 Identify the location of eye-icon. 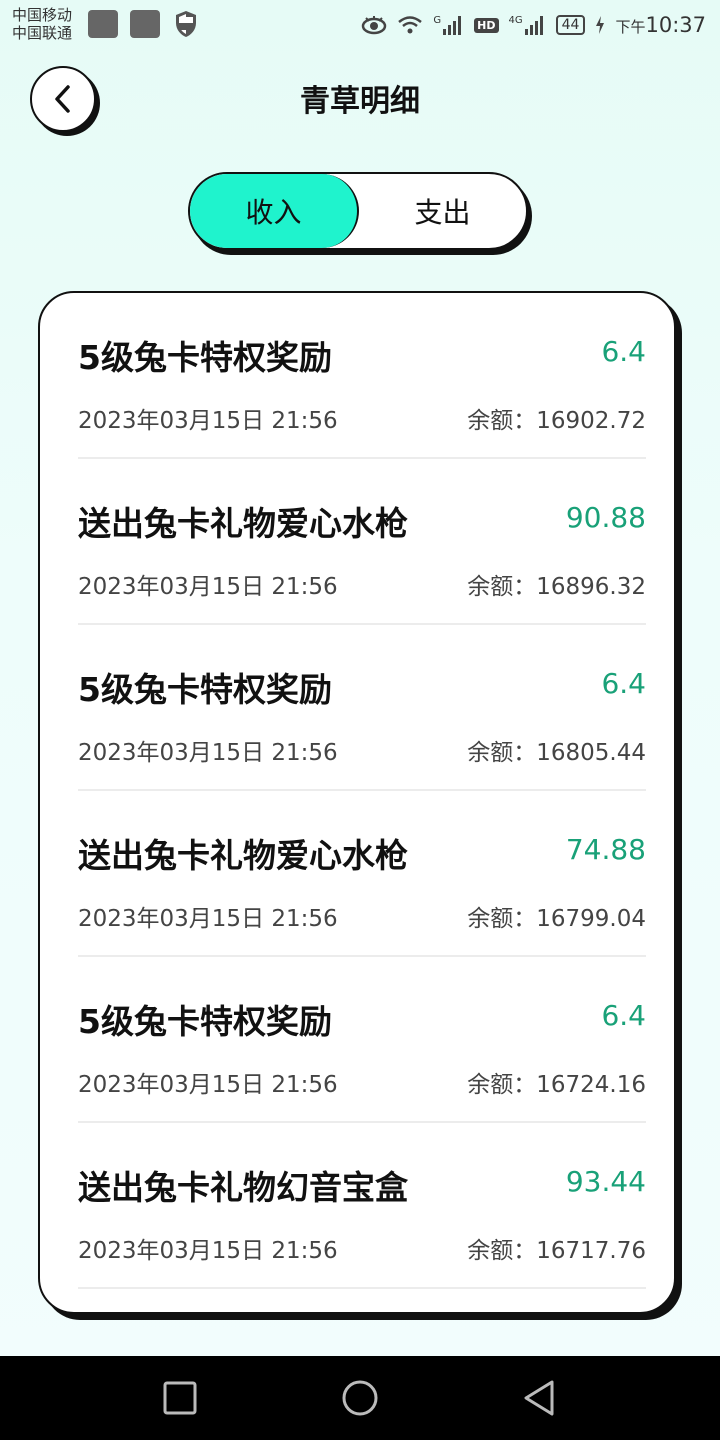
(374, 25).